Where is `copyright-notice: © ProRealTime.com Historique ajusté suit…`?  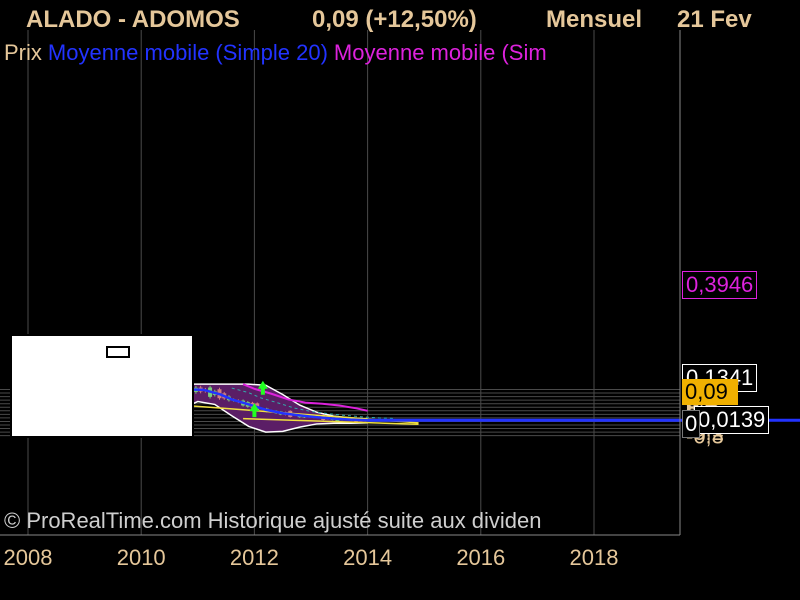 copyright-notice: © ProRealTime.com Historique ajusté suit… is located at coordinates (273, 520).